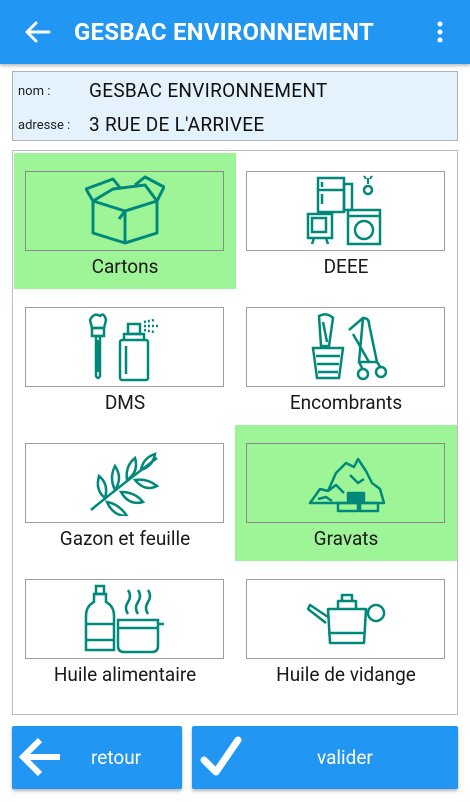 This screenshot has height=802, width=470. I want to click on confirm-button: valider, so click(325, 757).